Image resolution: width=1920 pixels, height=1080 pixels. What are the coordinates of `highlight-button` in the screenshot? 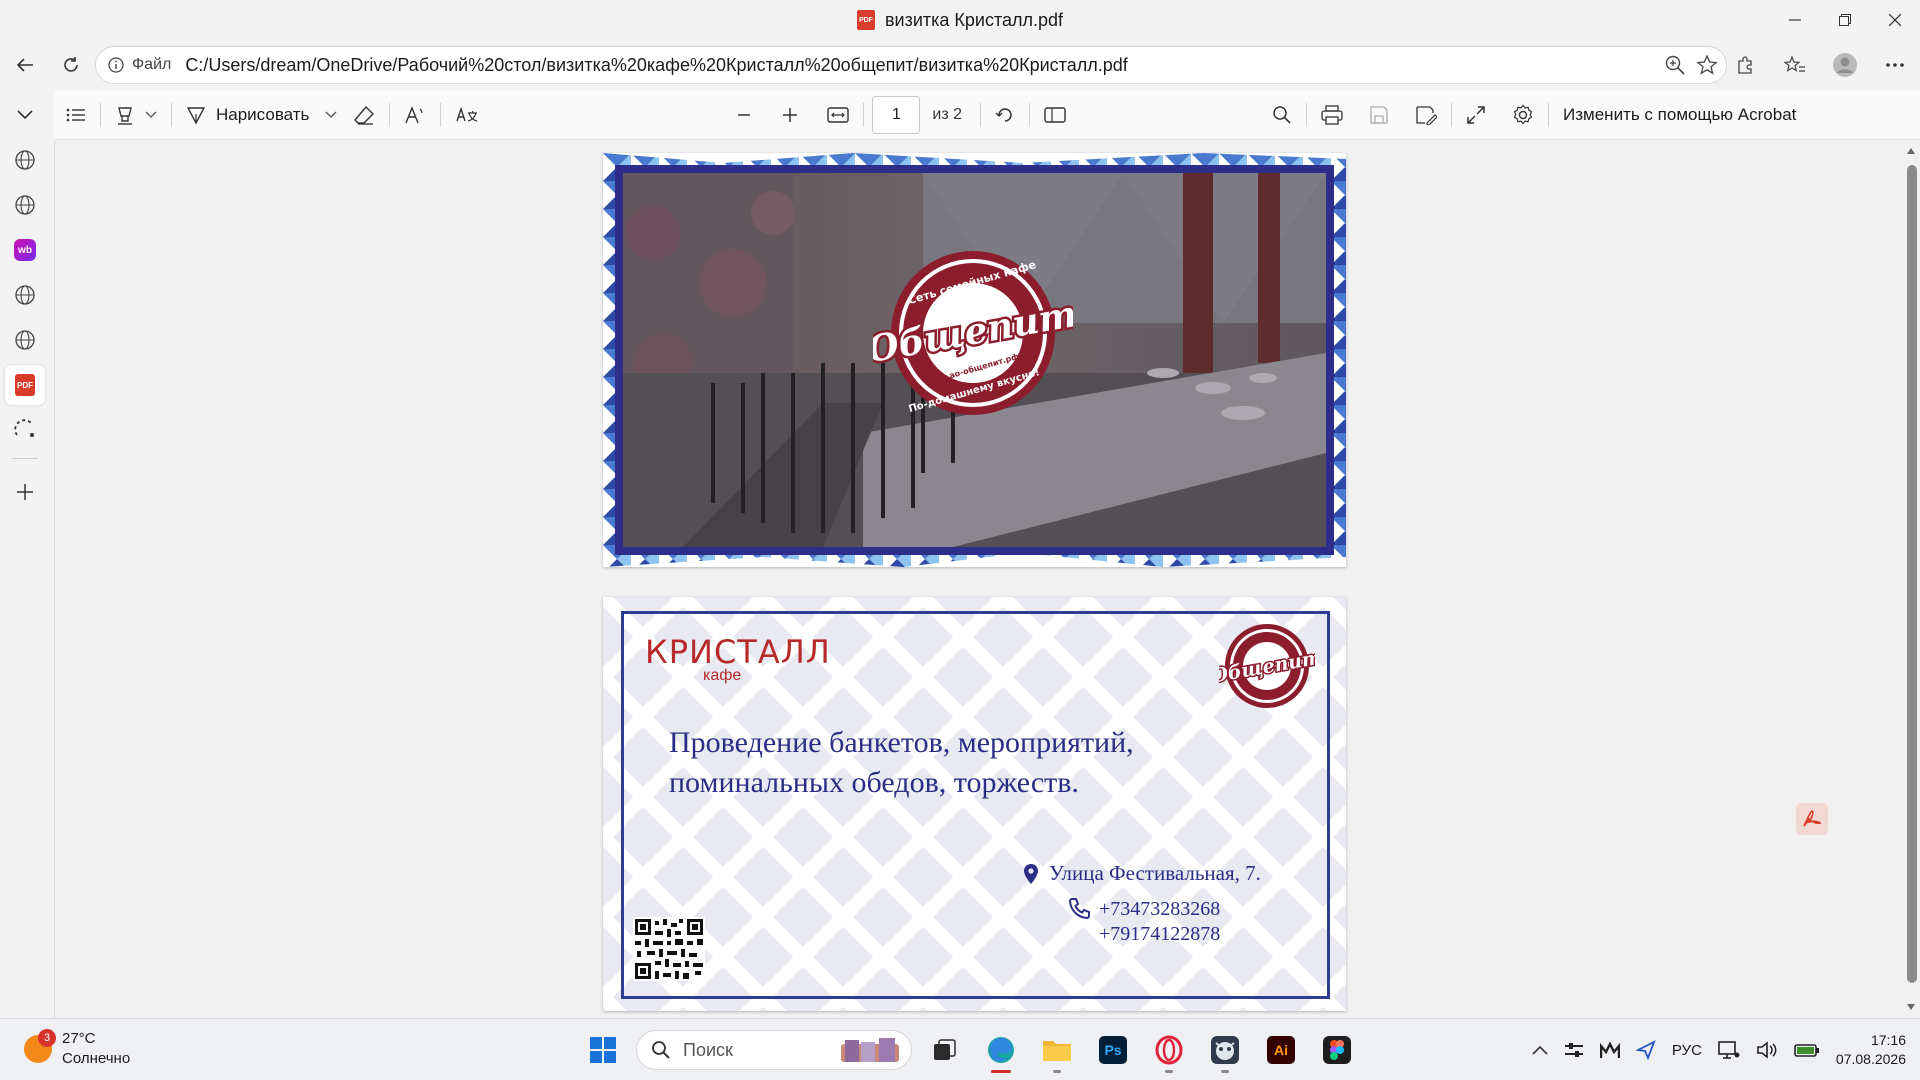 It's located at (136, 115).